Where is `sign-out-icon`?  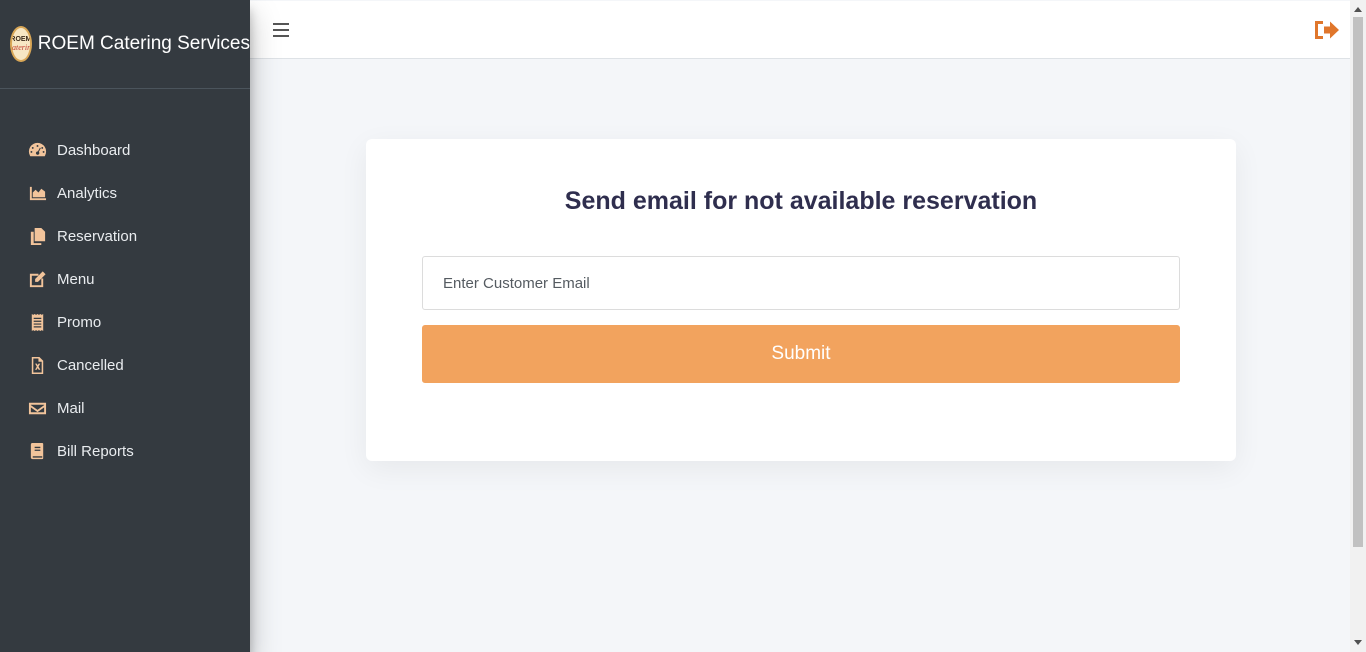
sign-out-icon is located at coordinates (1326, 30).